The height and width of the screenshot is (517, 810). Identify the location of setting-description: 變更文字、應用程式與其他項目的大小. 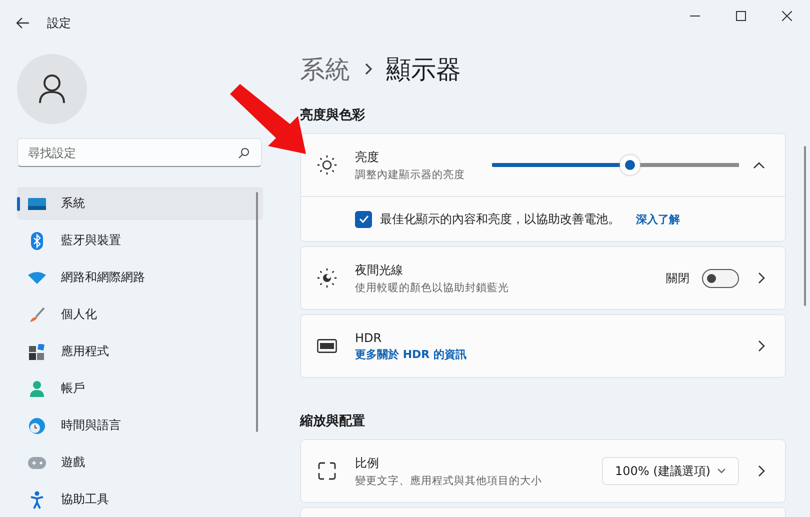
(449, 481).